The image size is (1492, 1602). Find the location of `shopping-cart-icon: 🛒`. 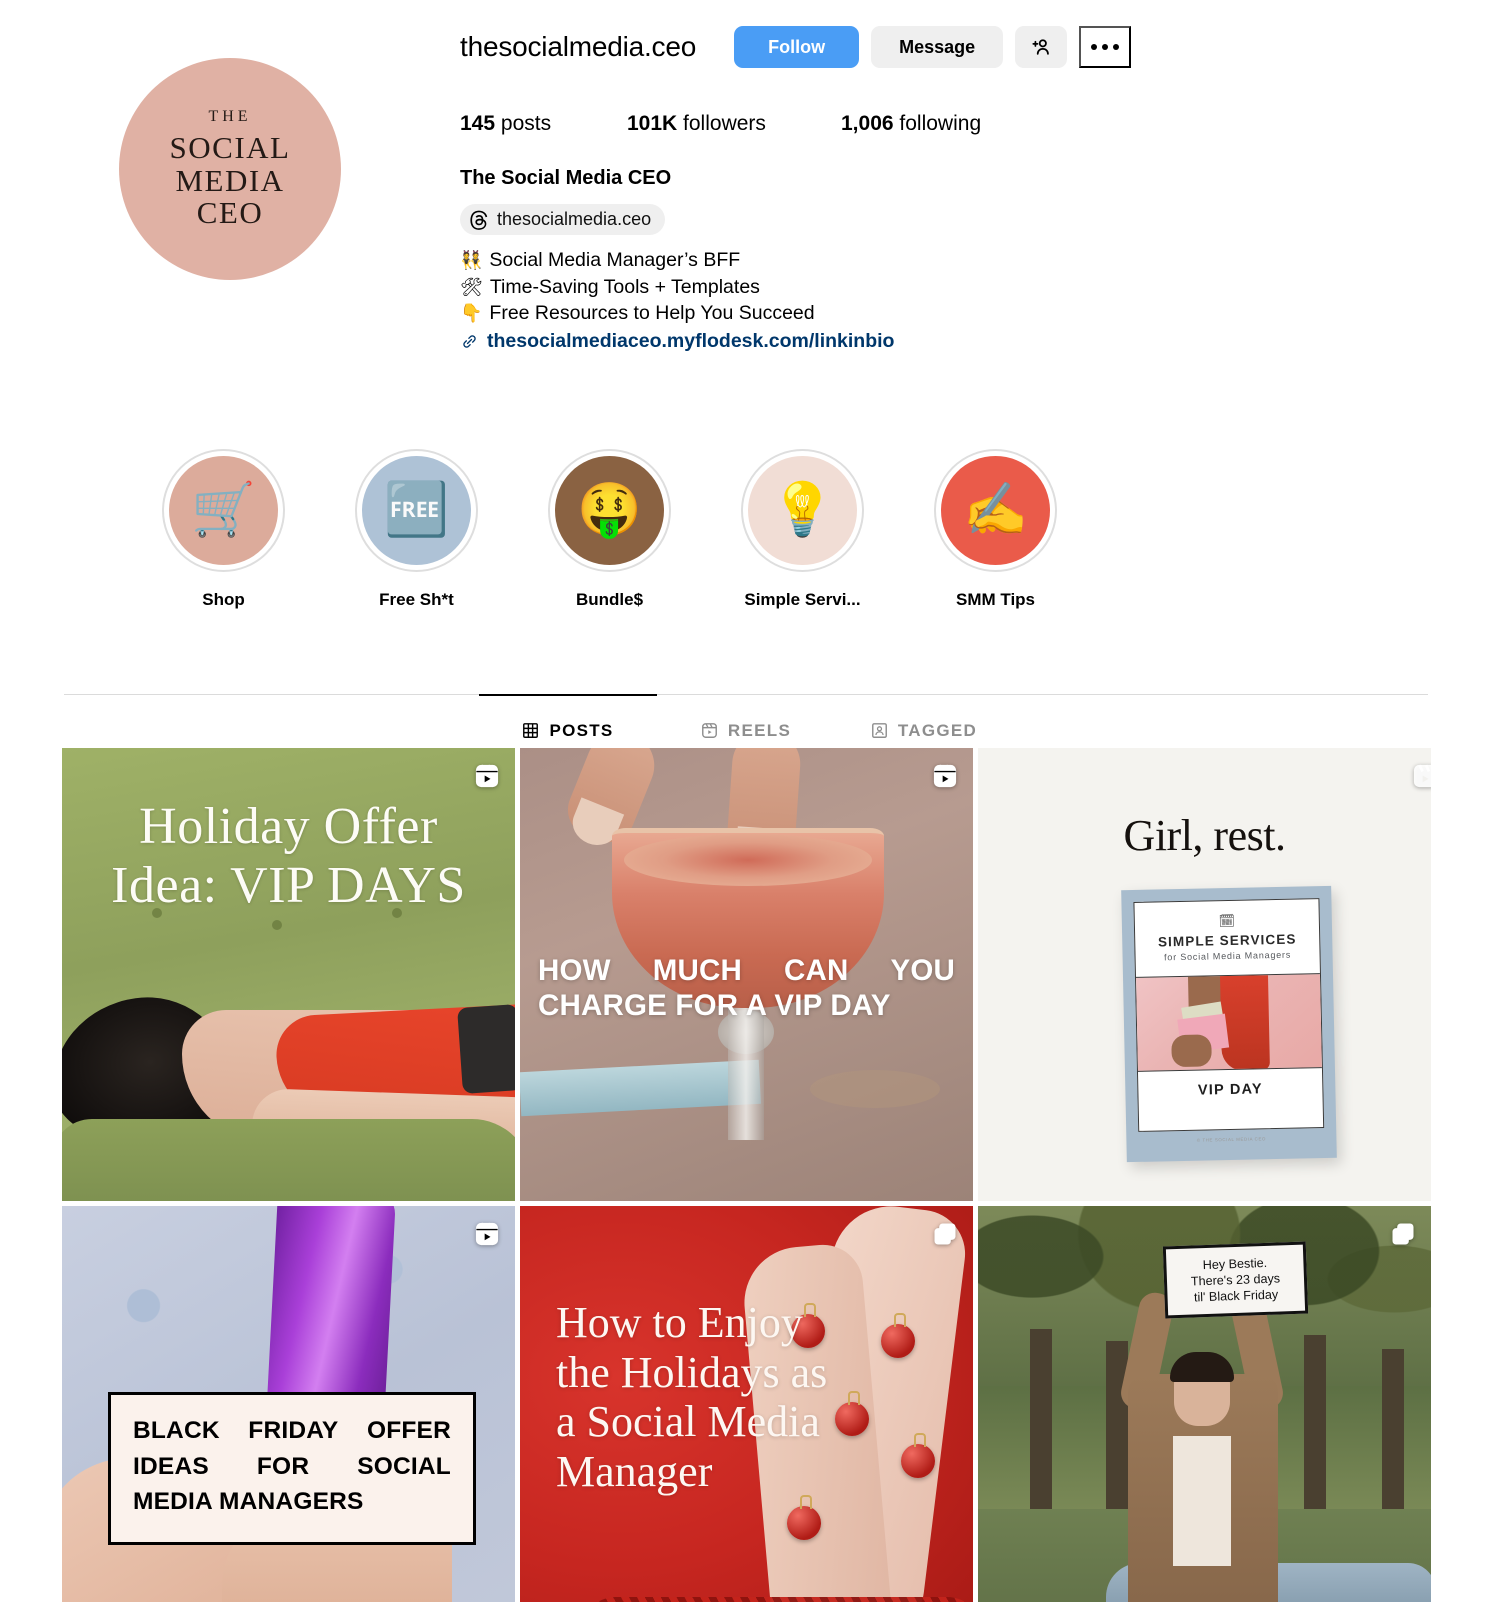

shopping-cart-icon: 🛒 is located at coordinates (223, 510).